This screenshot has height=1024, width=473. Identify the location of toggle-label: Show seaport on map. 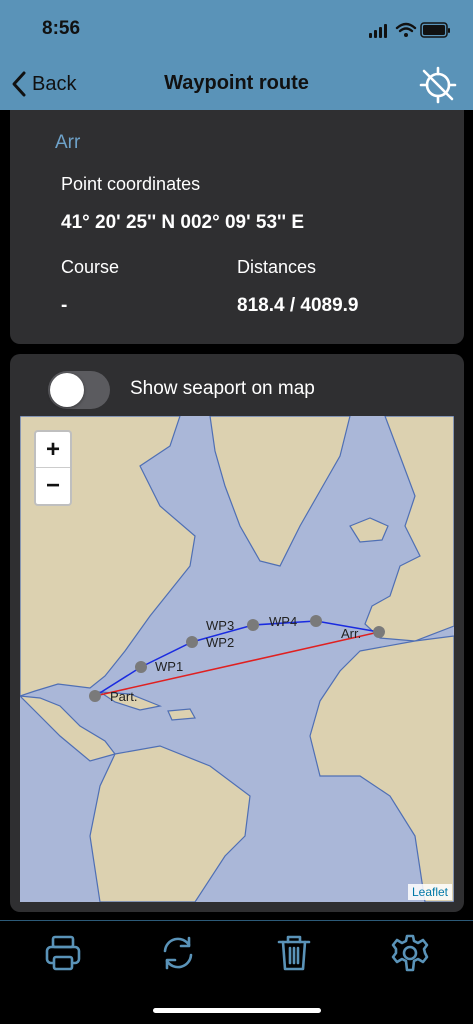
(222, 388).